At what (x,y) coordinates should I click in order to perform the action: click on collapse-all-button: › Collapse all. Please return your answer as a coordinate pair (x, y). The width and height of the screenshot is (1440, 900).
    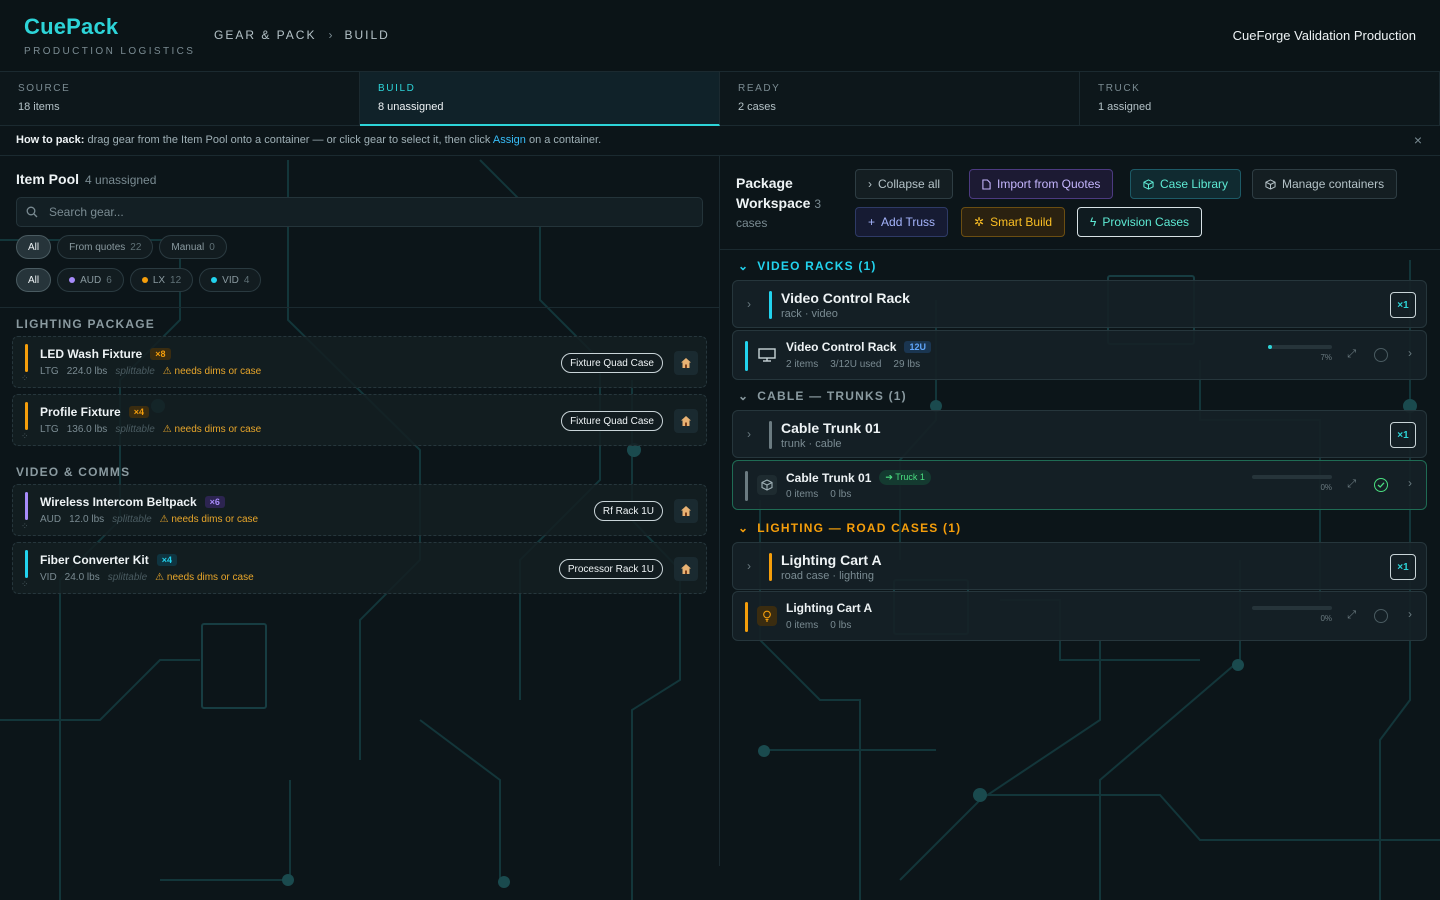
    Looking at the image, I should click on (904, 184).